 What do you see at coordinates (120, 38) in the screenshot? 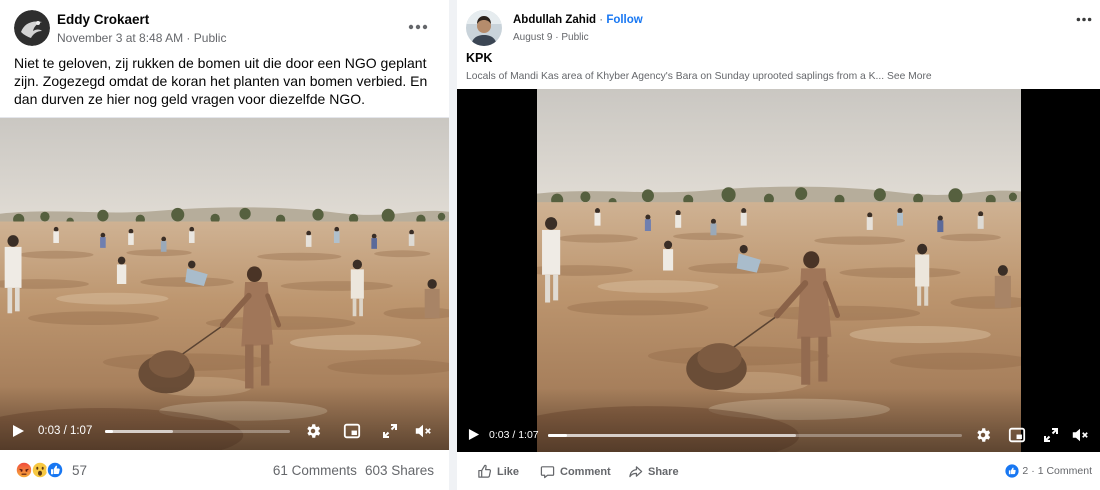
I see `post-timestamp: November 3 at 8:48 AM` at bounding box center [120, 38].